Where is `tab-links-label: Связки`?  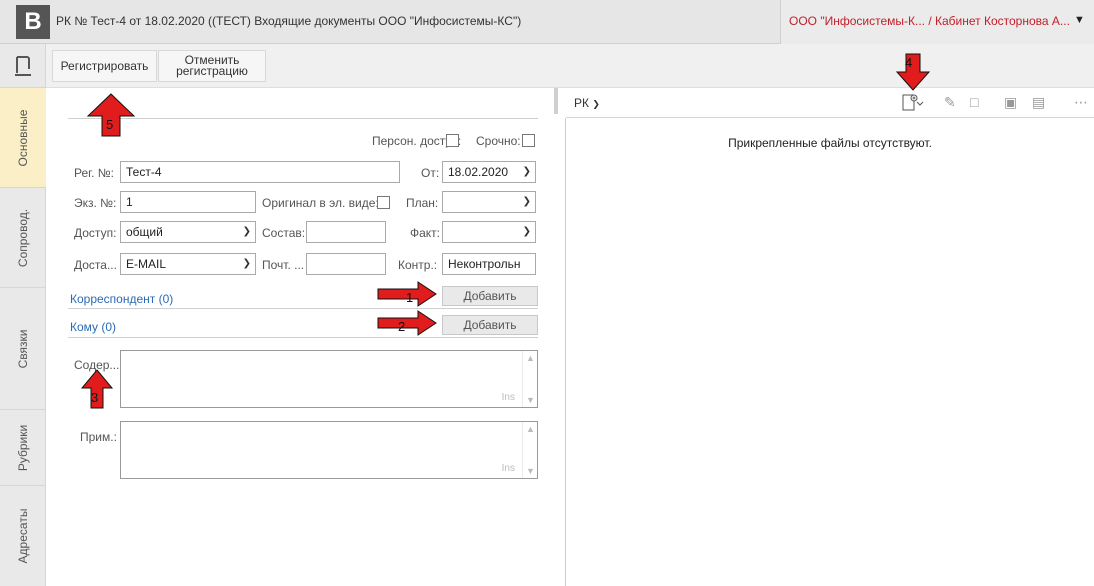 tab-links-label: Связки is located at coordinates (23, 348).